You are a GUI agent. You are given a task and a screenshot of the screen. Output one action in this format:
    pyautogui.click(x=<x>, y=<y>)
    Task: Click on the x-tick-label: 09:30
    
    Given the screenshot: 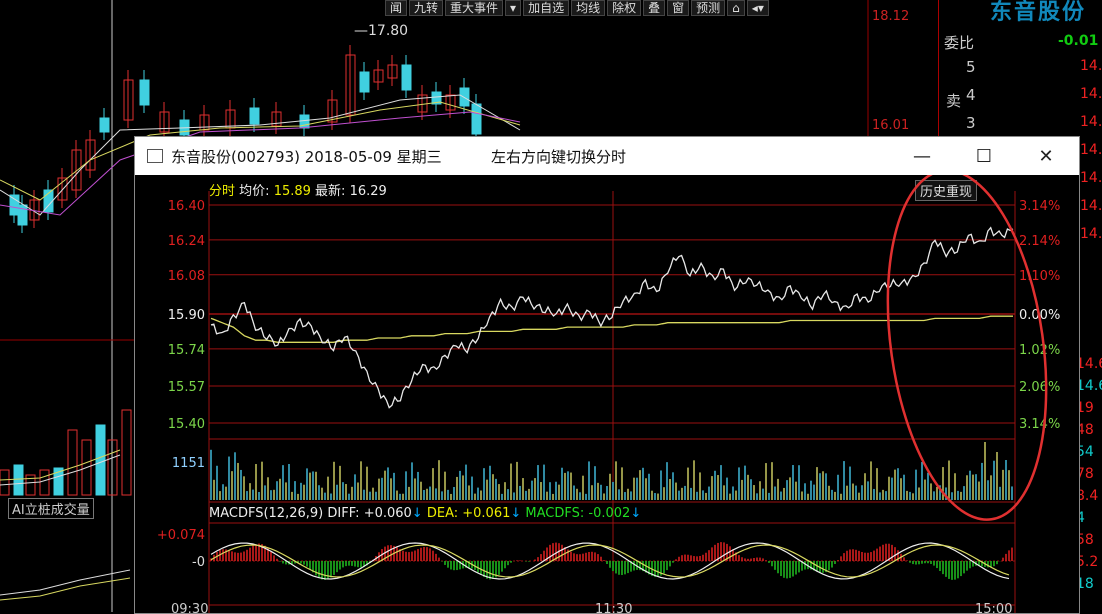 What is the action you would take?
    pyautogui.click(x=189, y=607)
    